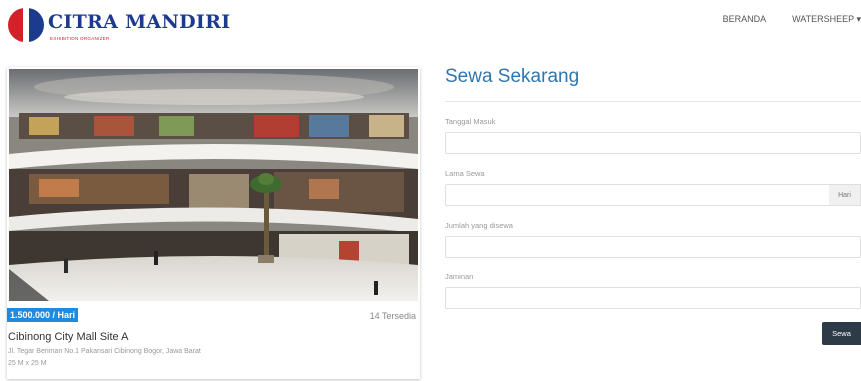 Image resolution: width=861 pixels, height=381 pixels. I want to click on label-jumlah: Jumlah yang disewa, so click(479, 225).